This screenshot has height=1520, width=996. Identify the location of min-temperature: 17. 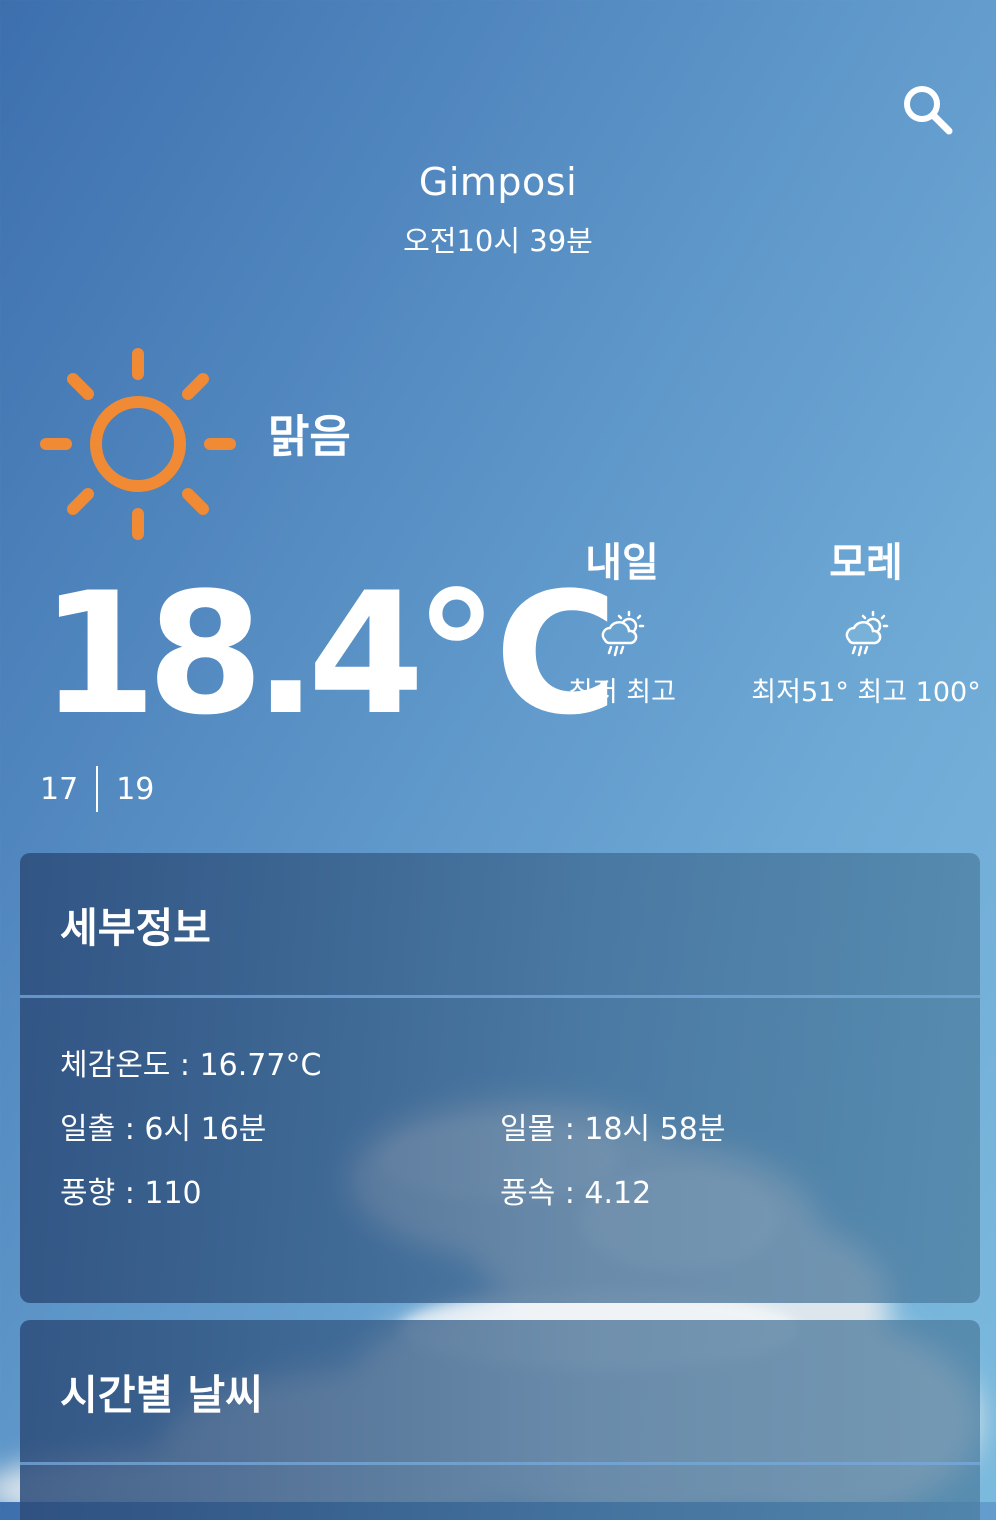
(59, 789).